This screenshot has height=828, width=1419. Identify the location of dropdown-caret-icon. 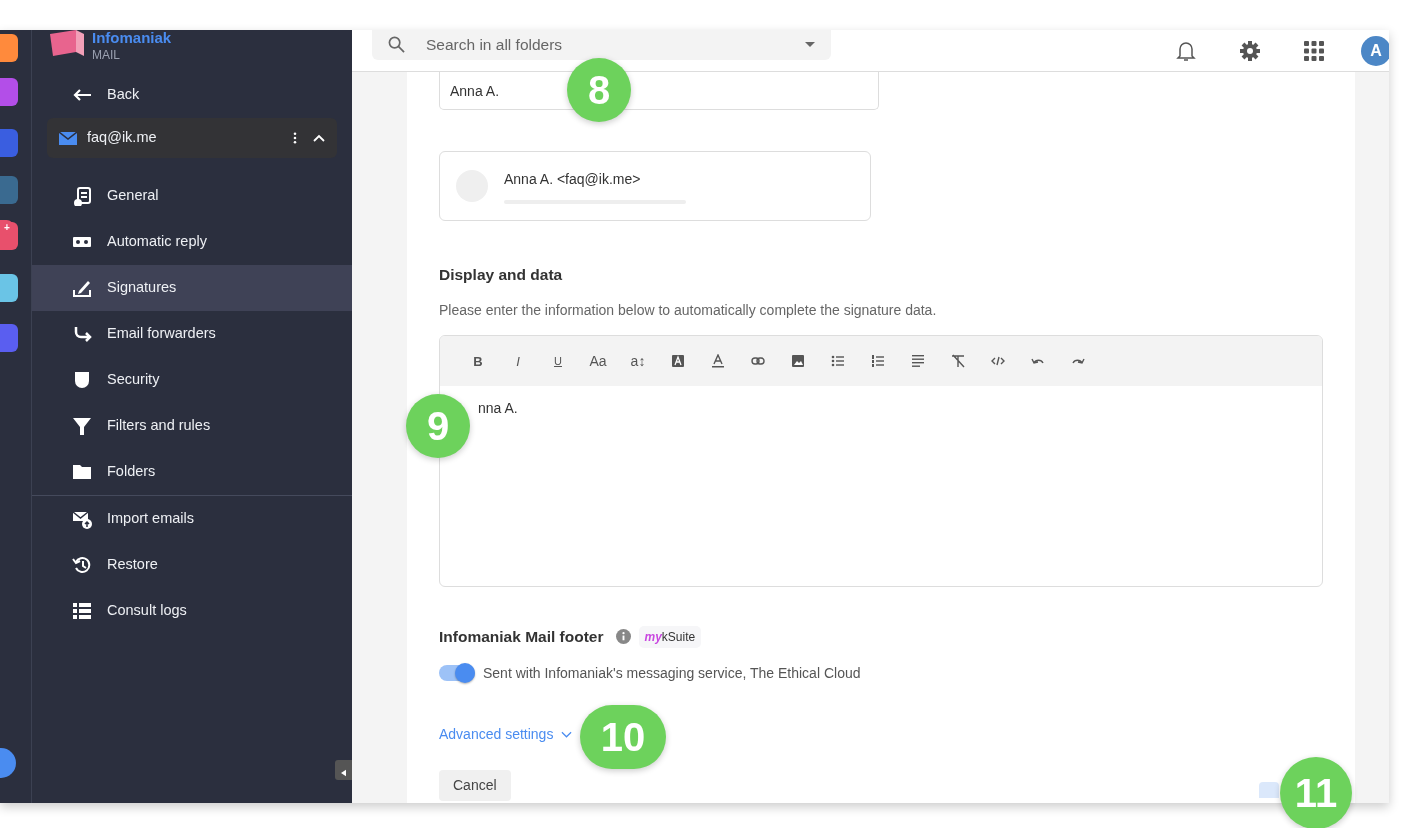
(810, 44).